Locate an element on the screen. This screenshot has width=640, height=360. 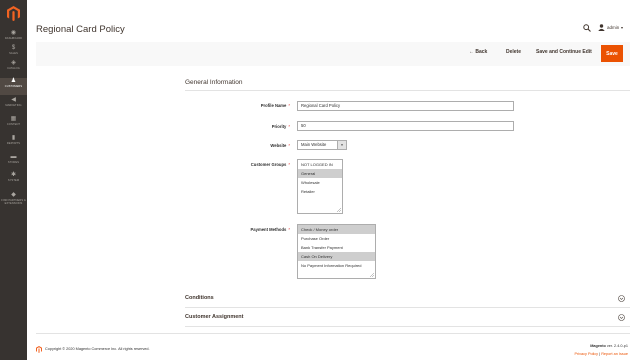
report-issue-link: Report an Issue is located at coordinates (614, 354).